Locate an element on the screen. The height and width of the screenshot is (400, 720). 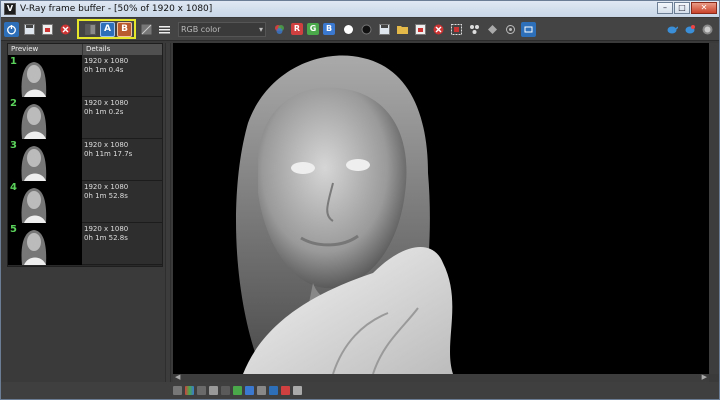
blue-channel-button: B is located at coordinates (329, 29).